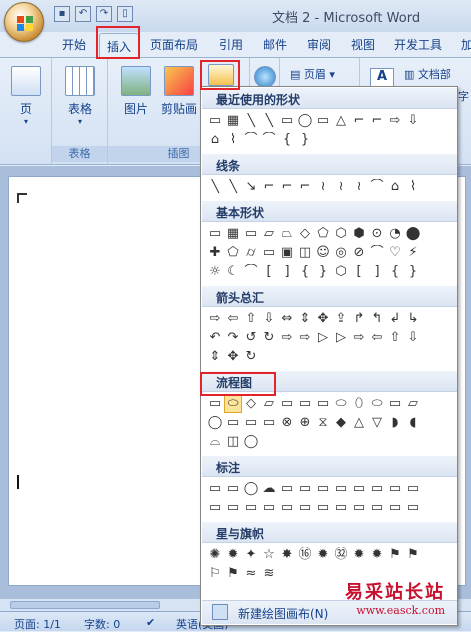  Describe the element at coordinates (275, 44) in the screenshot. I see `tab-mailings: 邮件` at that location.